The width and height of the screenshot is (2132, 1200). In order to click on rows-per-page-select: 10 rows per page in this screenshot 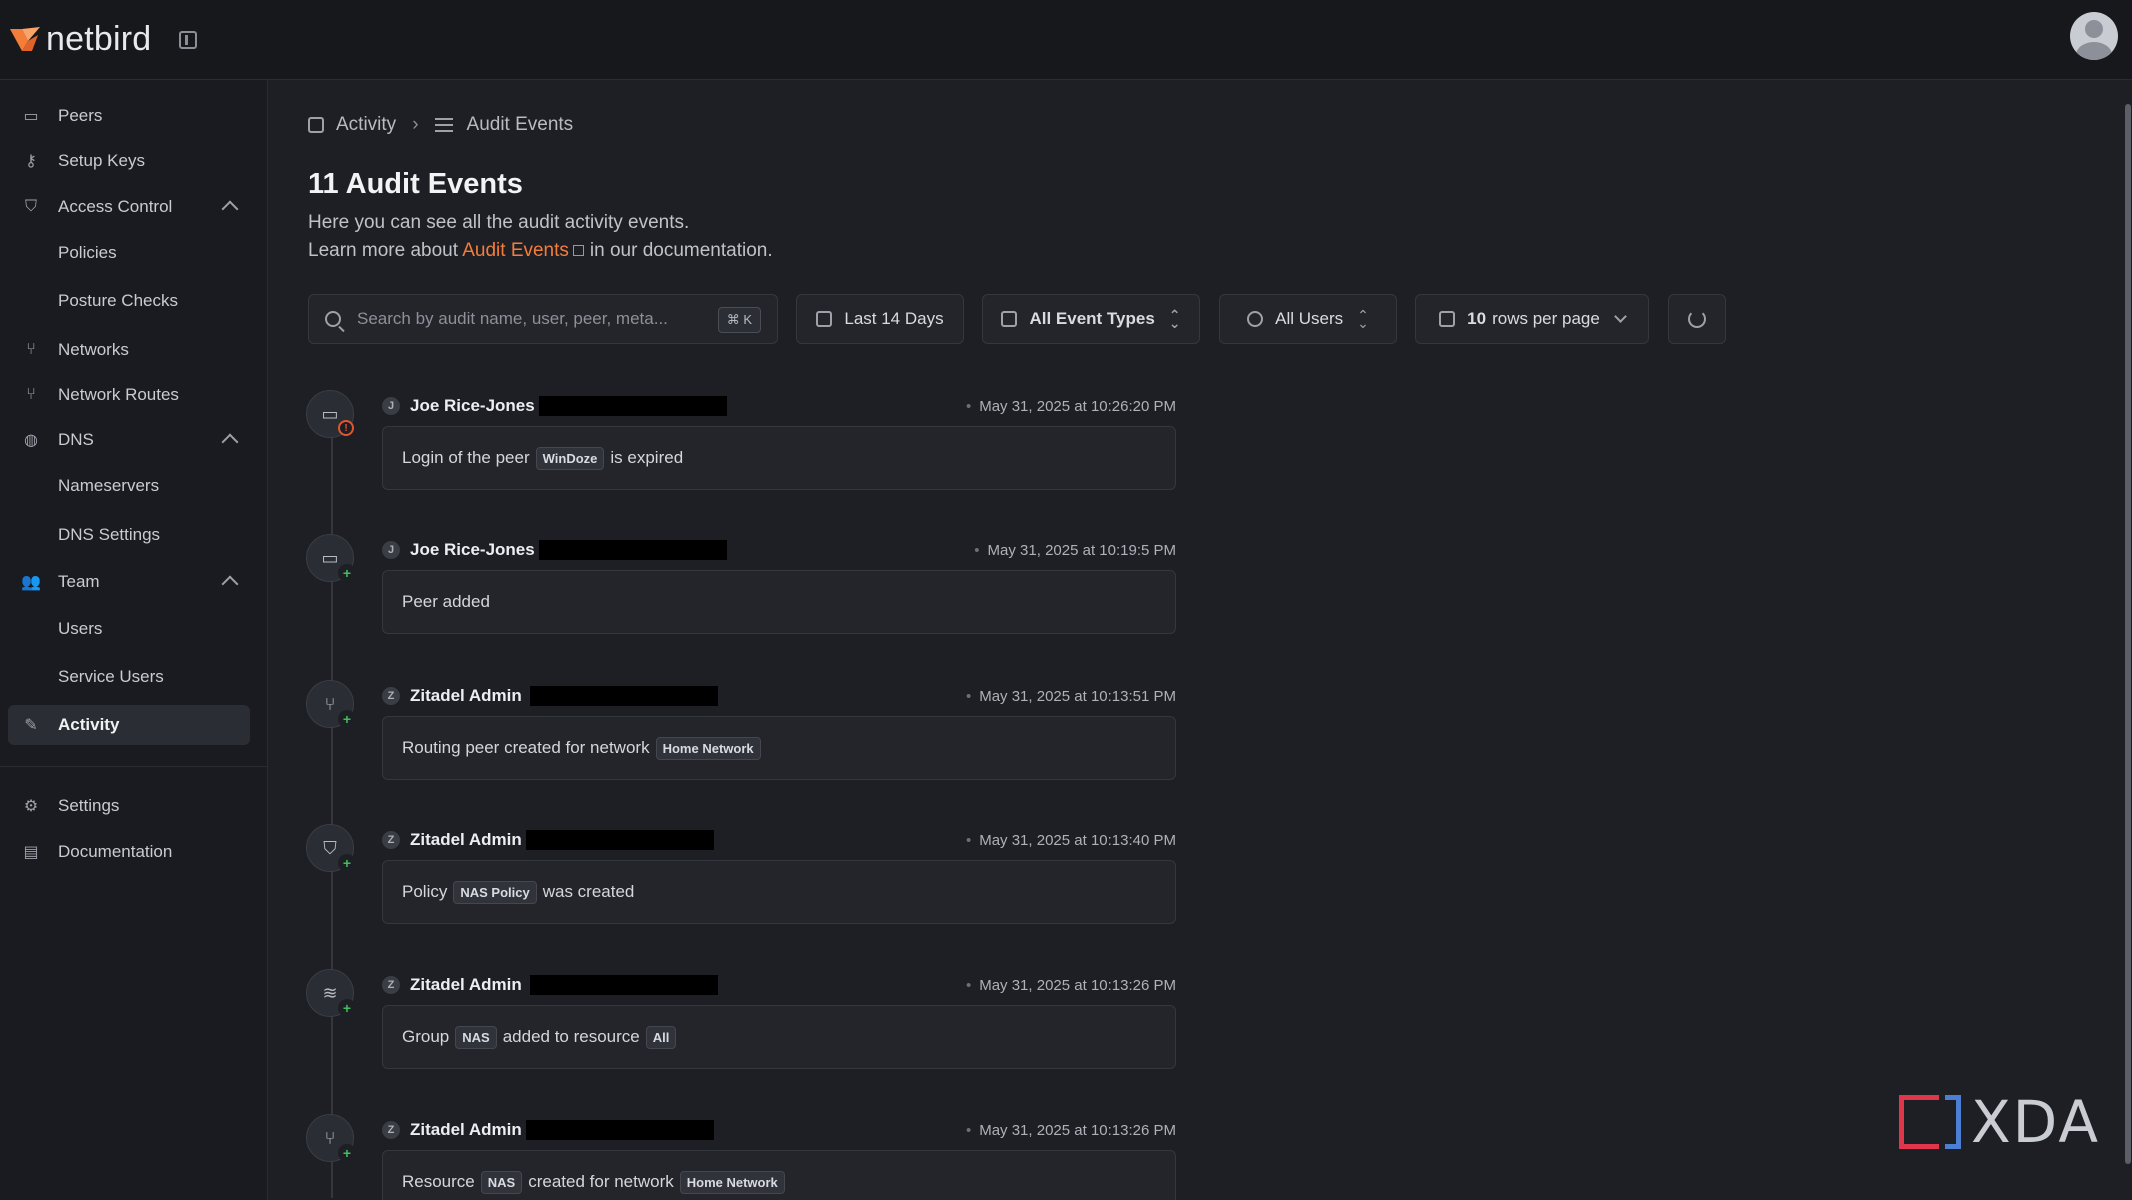, I will do `click(1532, 319)`.